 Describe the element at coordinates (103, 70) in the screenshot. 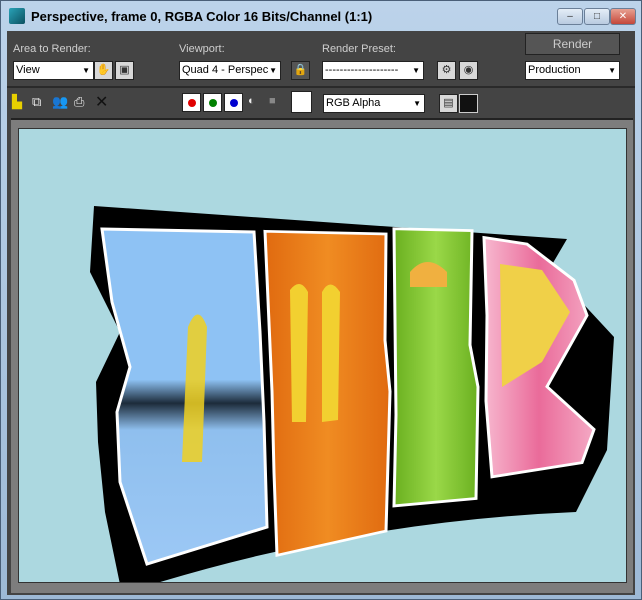

I see `edit-region-icon: ✋` at that location.